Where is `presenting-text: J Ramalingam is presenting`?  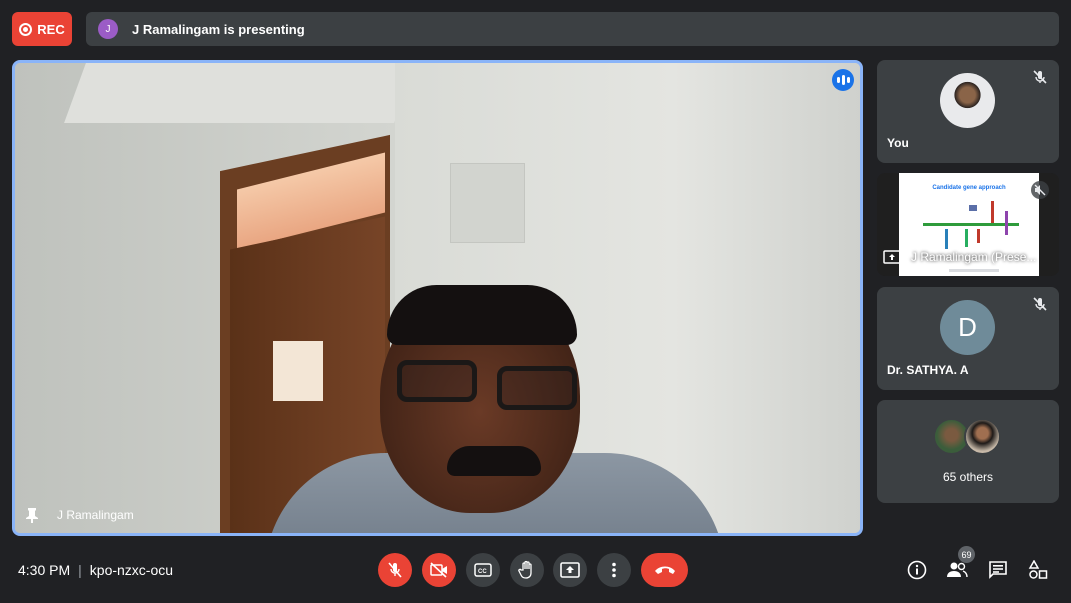 presenting-text: J Ramalingam is presenting is located at coordinates (218, 29).